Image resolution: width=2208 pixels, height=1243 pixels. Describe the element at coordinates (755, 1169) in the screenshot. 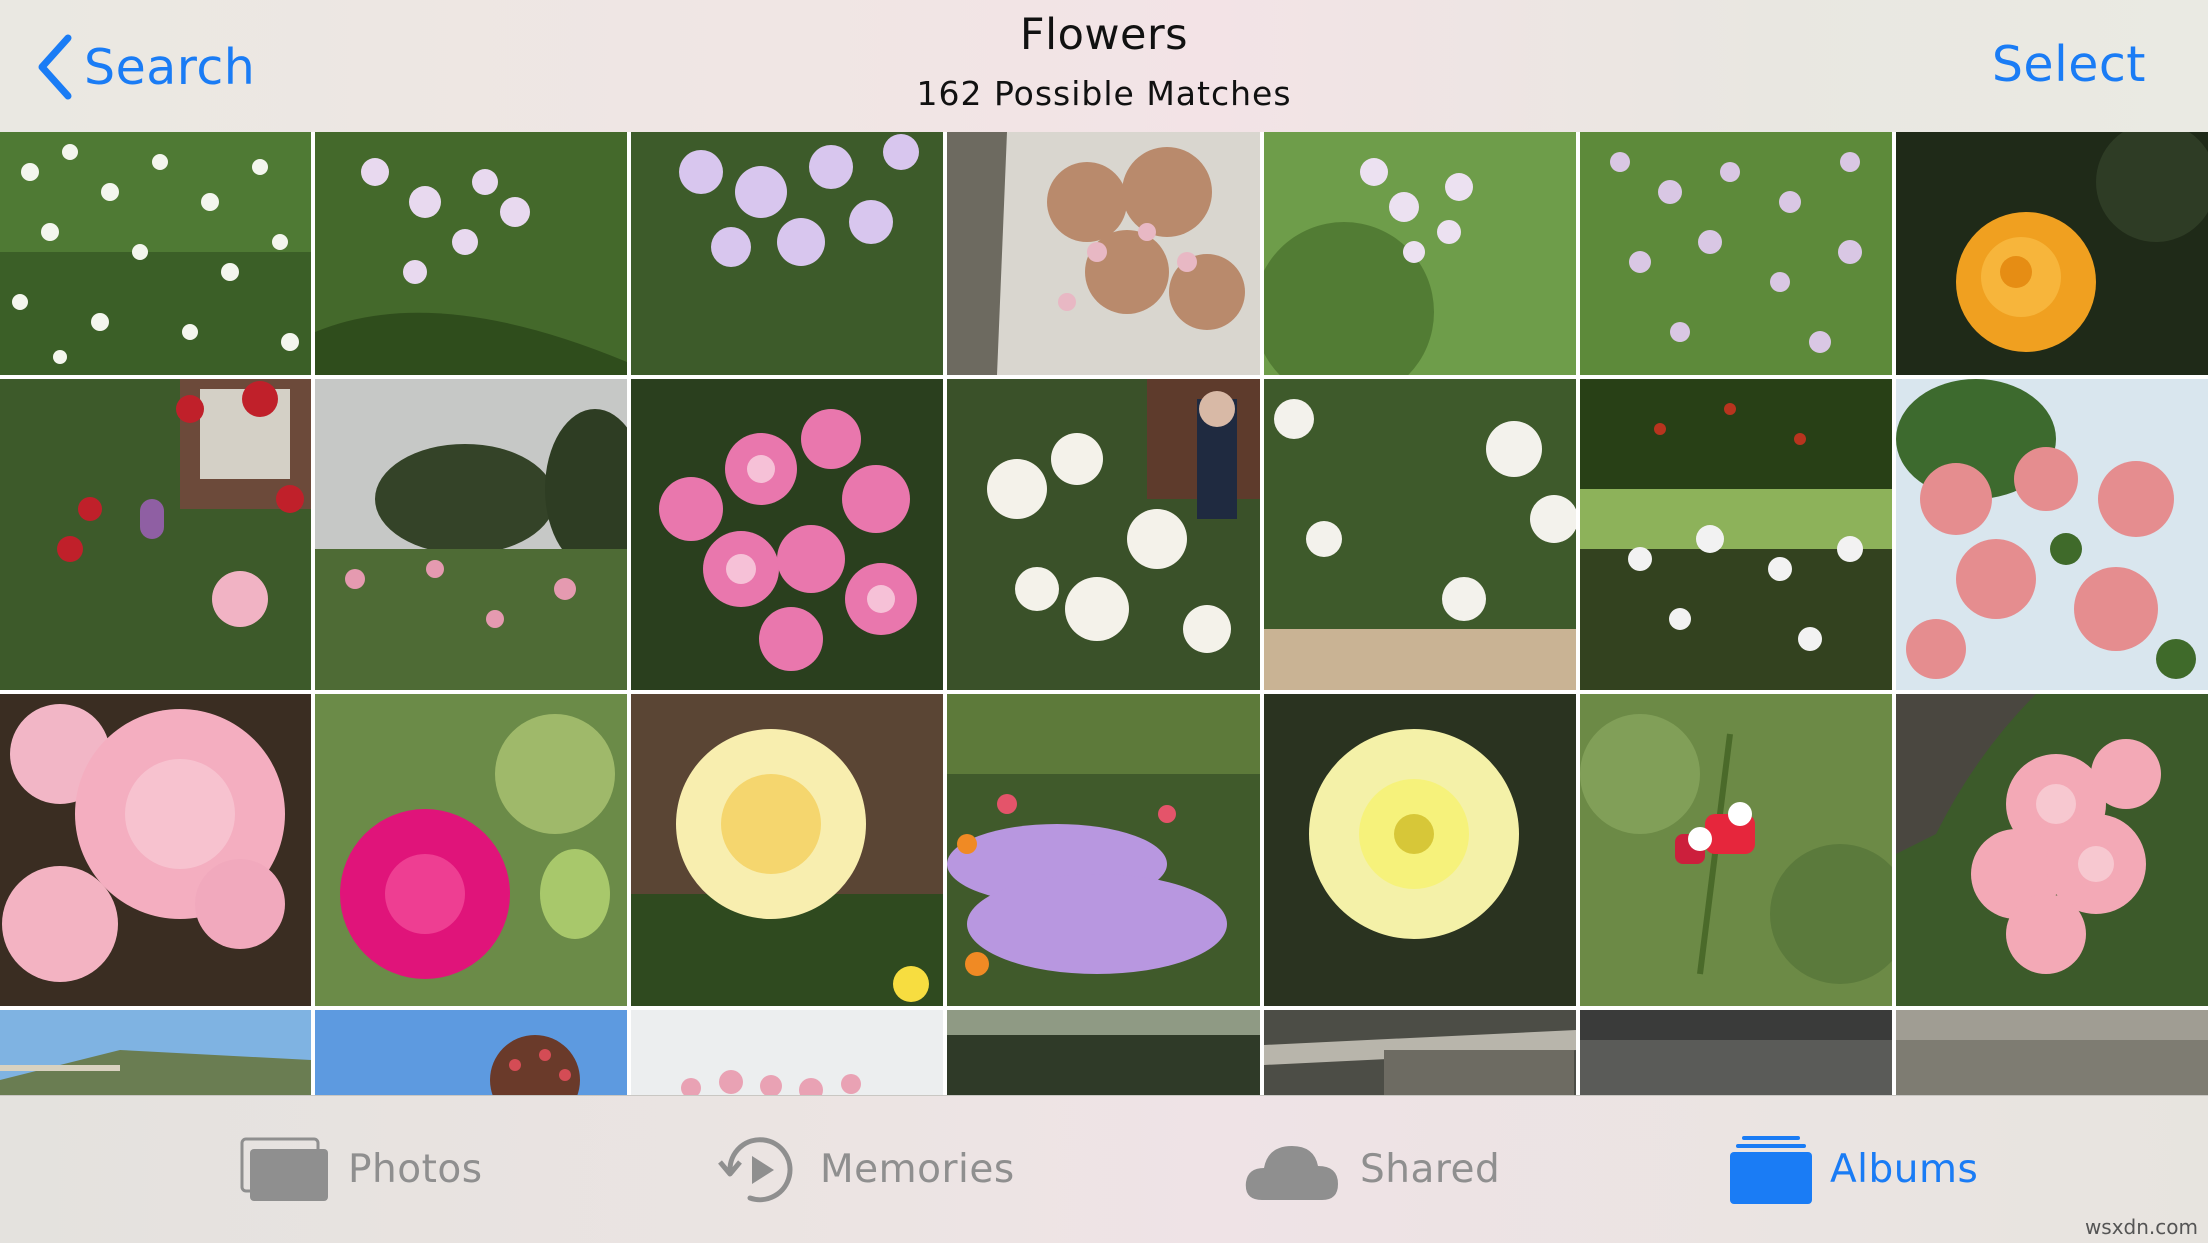

I see `memories-icon` at that location.